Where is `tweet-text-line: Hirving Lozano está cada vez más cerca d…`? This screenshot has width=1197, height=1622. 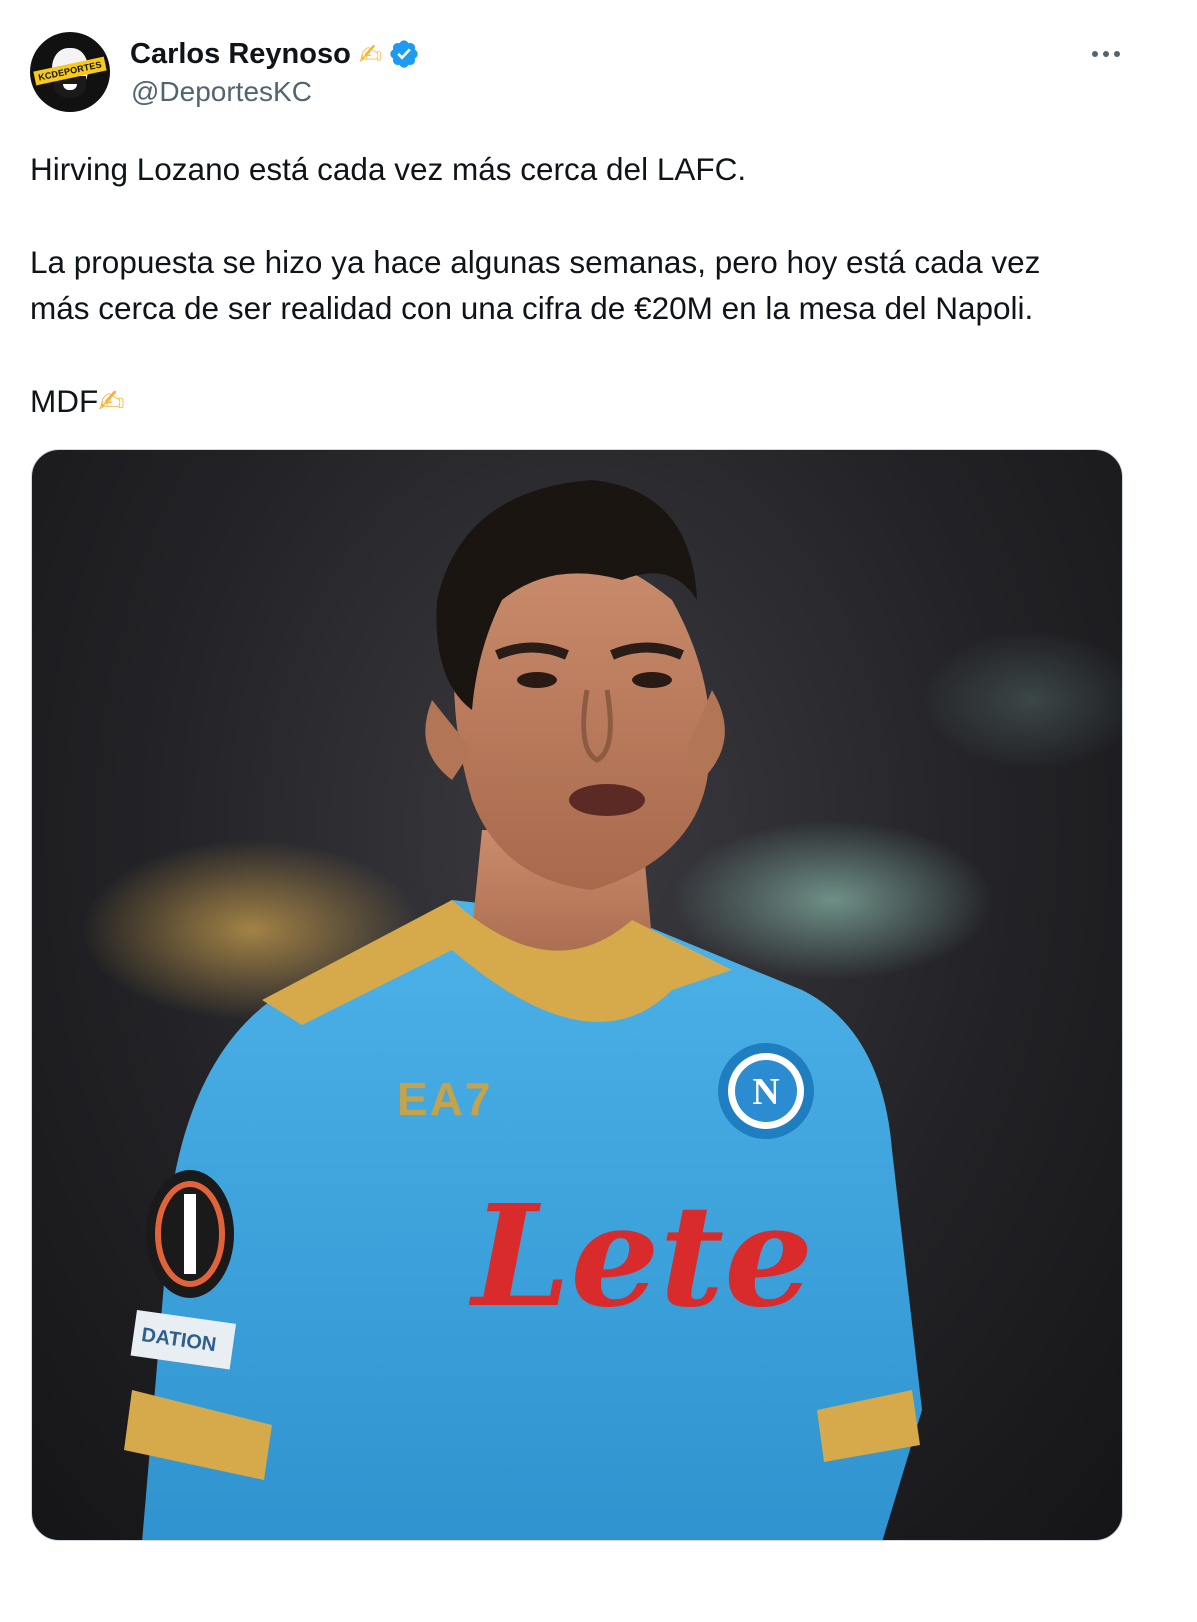
tweet-text-line: Hirving Lozano está cada vez más cerca d… is located at coordinates (388, 169).